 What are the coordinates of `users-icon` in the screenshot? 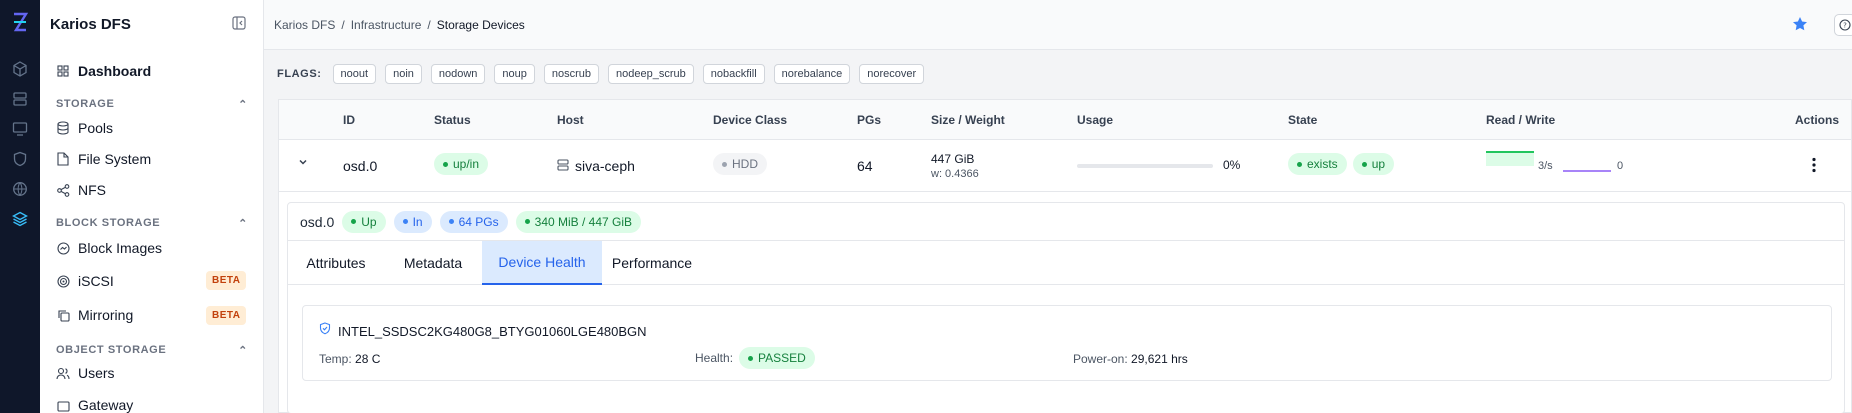 It's located at (63, 373).